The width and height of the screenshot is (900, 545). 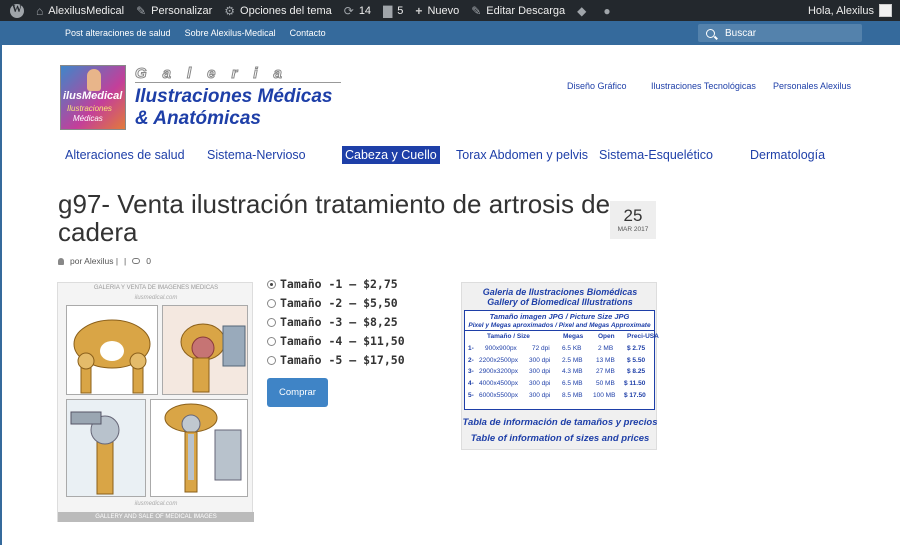 I want to click on seo-status-icon: ●, so click(x=607, y=10).